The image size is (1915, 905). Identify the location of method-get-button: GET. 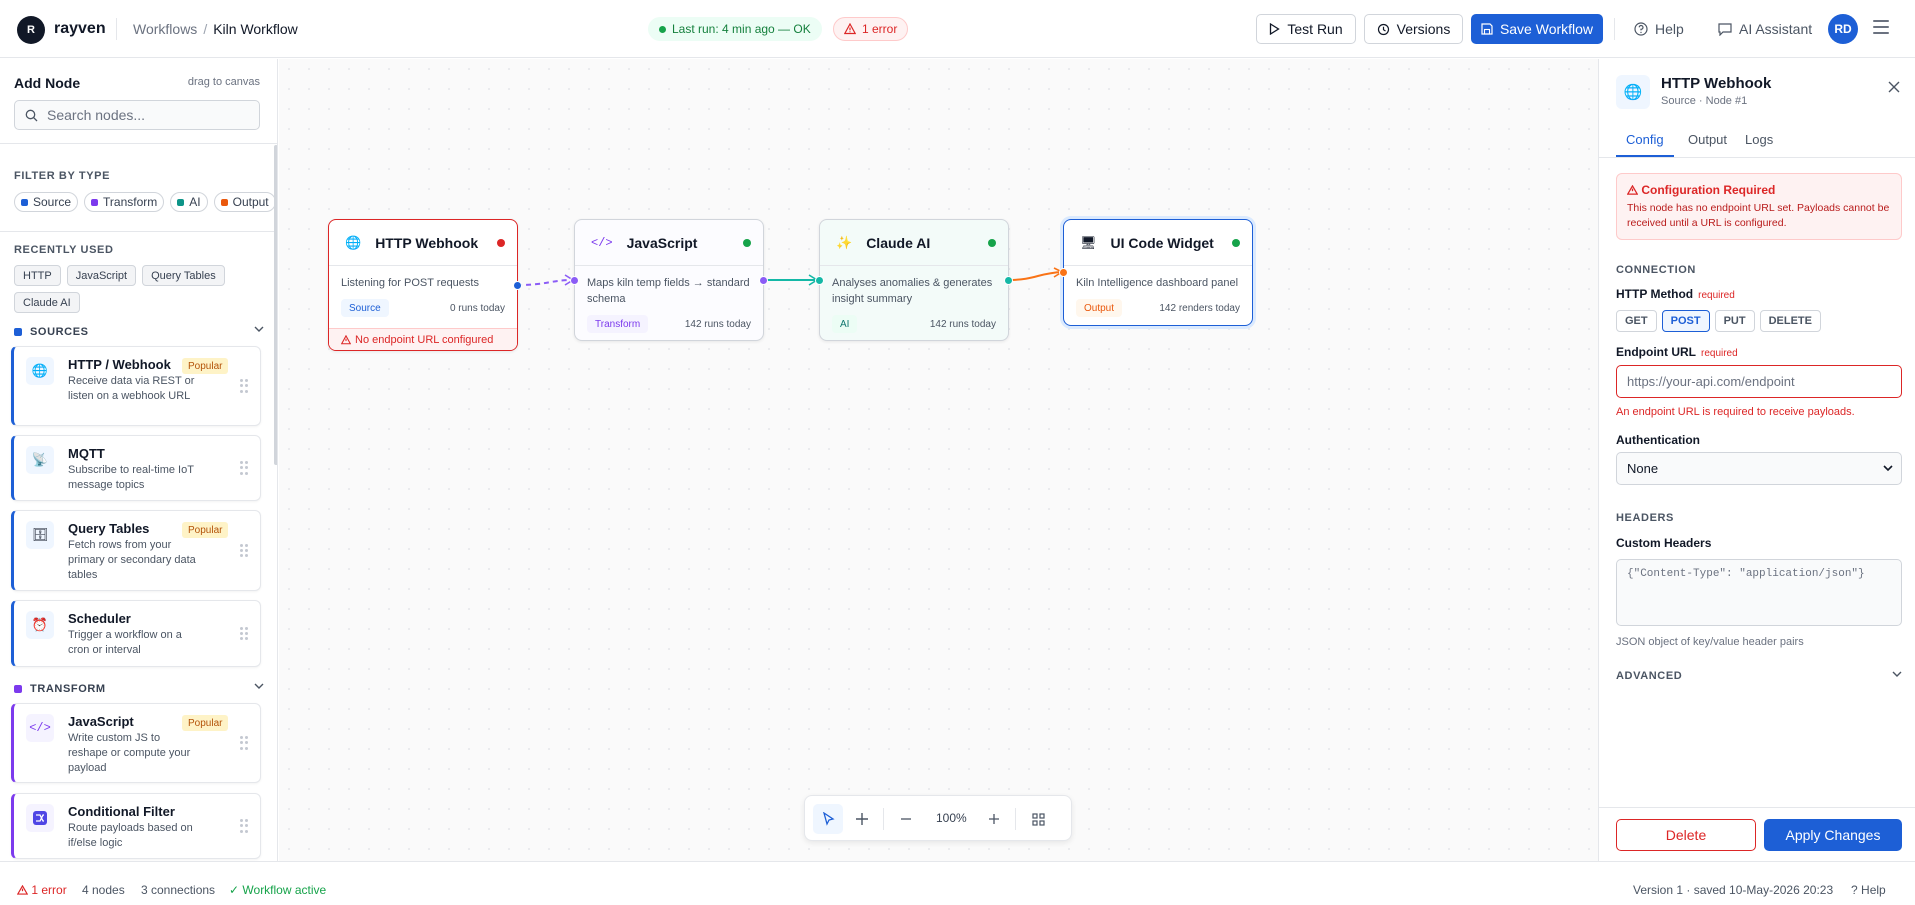
(1636, 321).